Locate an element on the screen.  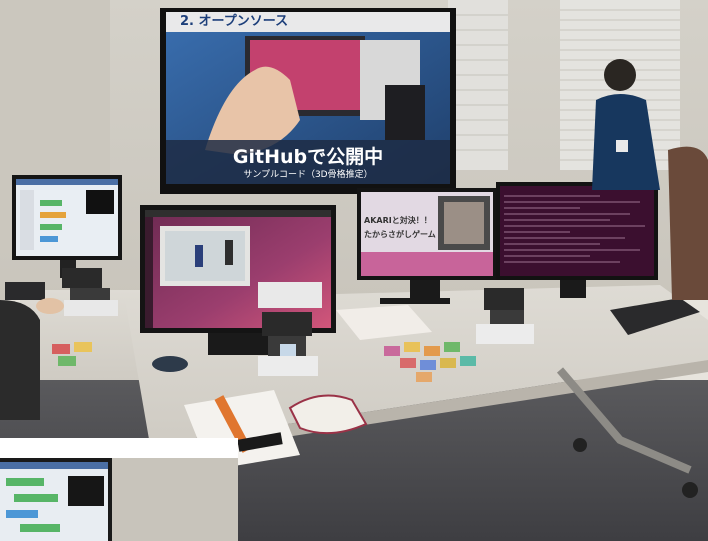
inset-monitor is located at coordinates (119, 499).